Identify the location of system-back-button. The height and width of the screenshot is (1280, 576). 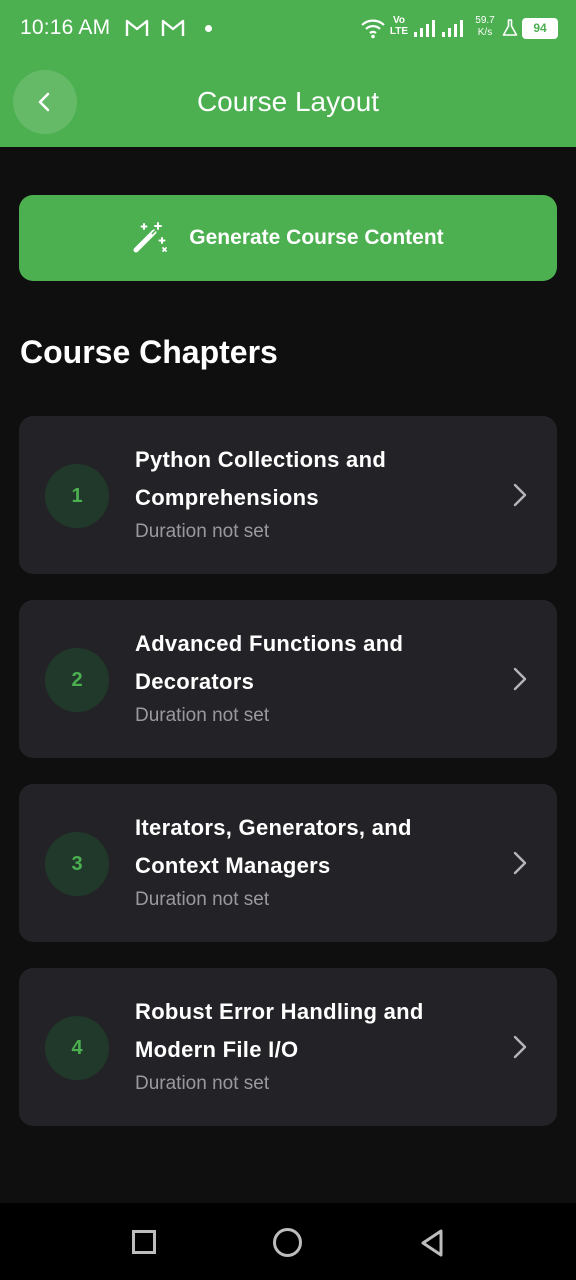
(432, 1243).